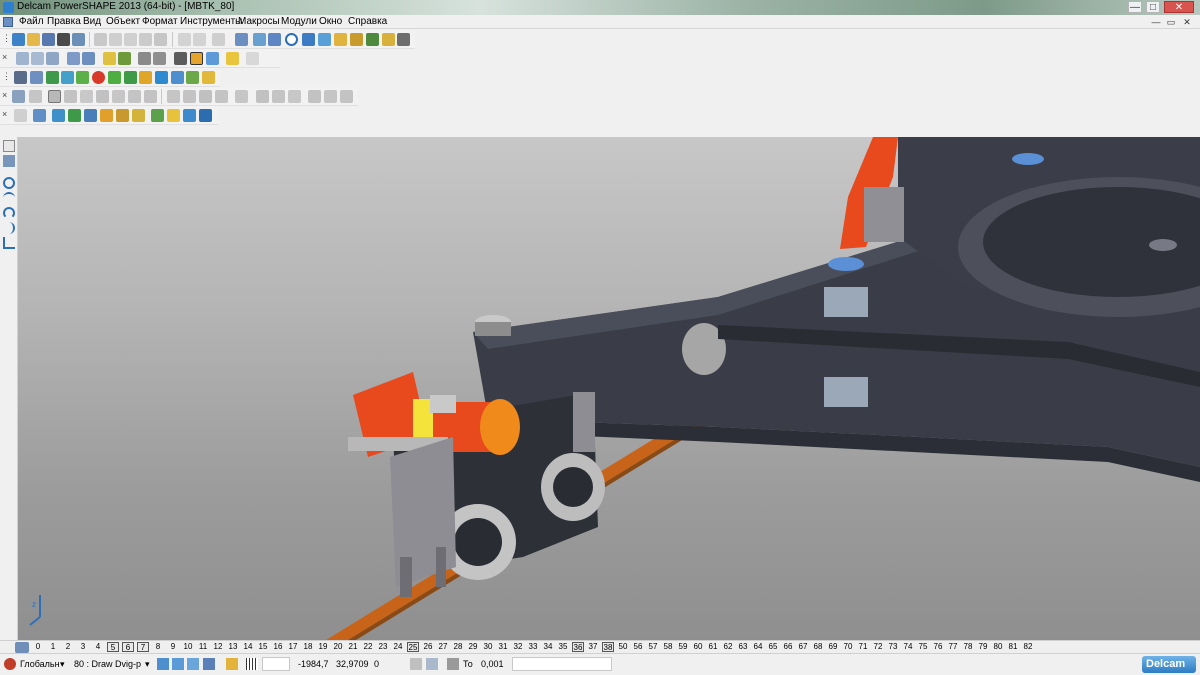 The width and height of the screenshot is (1200, 675). Describe the element at coordinates (9, 198) in the screenshot. I see `arc-tool-icon` at that location.